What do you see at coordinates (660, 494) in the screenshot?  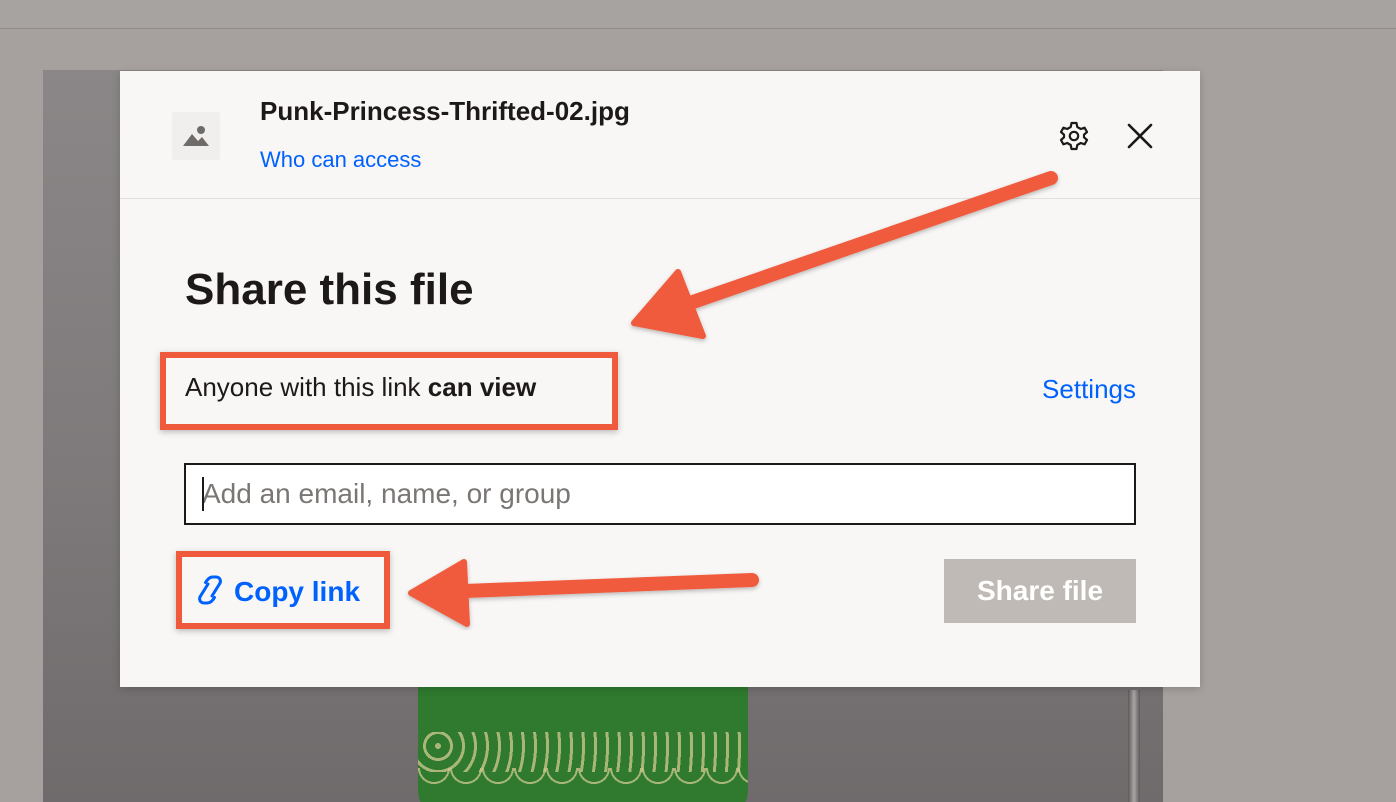 I see `invite-input` at bounding box center [660, 494].